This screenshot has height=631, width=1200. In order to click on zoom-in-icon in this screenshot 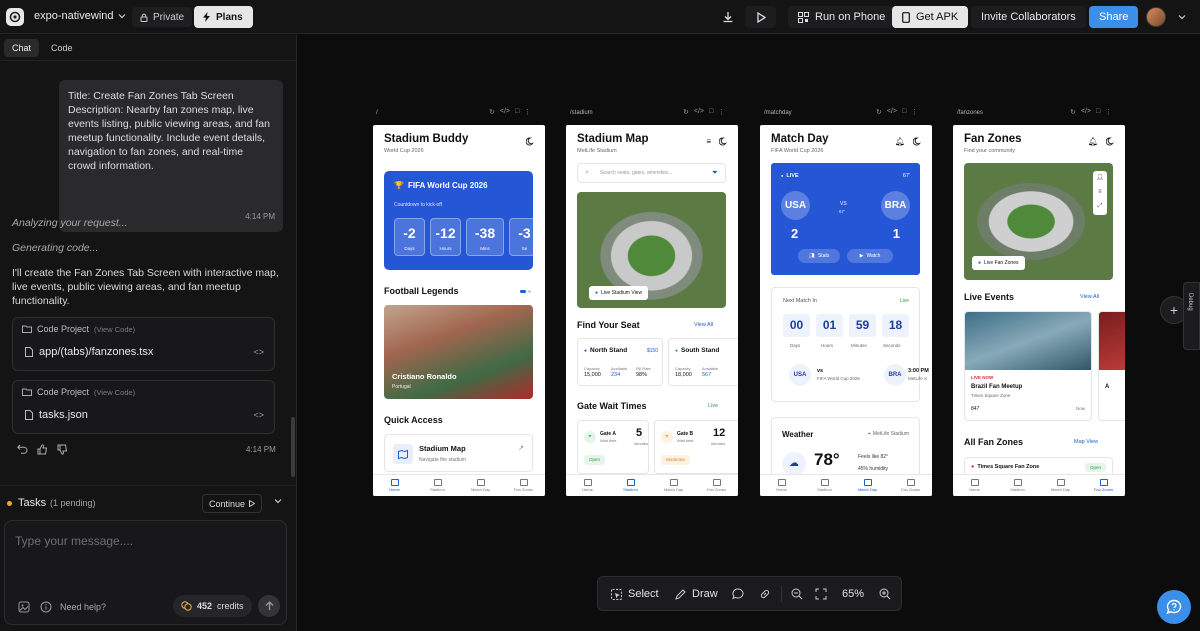, I will do `click(885, 594)`.